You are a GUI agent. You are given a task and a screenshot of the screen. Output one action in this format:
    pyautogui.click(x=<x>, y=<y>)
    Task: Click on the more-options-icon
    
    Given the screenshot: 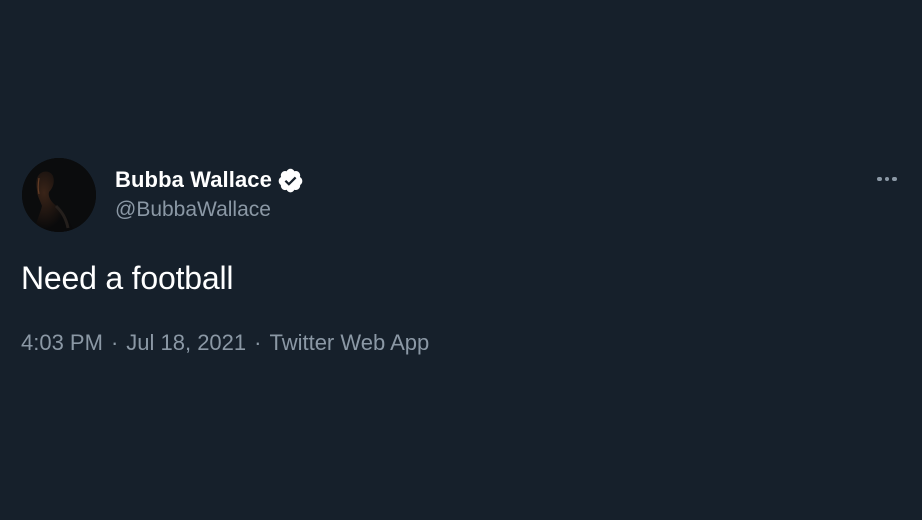 What is the action you would take?
    pyautogui.click(x=887, y=179)
    